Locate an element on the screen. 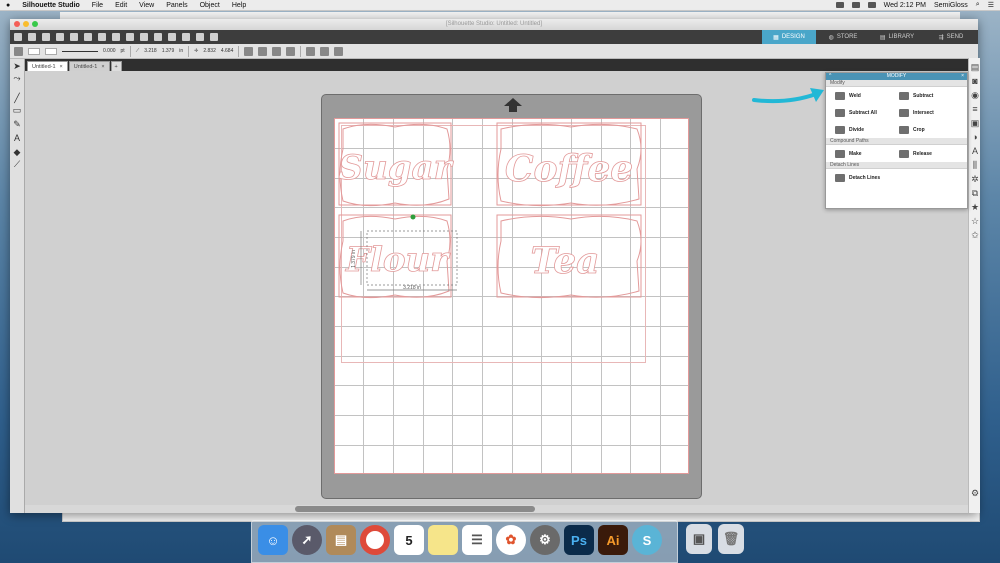  silhouette-studio-icon: S is located at coordinates (647, 540).